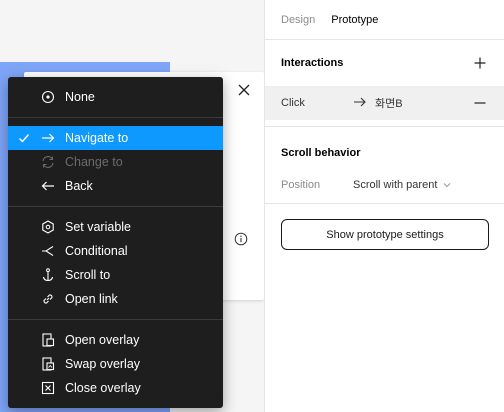 Image resolution: width=504 pixels, height=412 pixels. Describe the element at coordinates (312, 63) in the screenshot. I see `interactions-title: Interactions` at that location.